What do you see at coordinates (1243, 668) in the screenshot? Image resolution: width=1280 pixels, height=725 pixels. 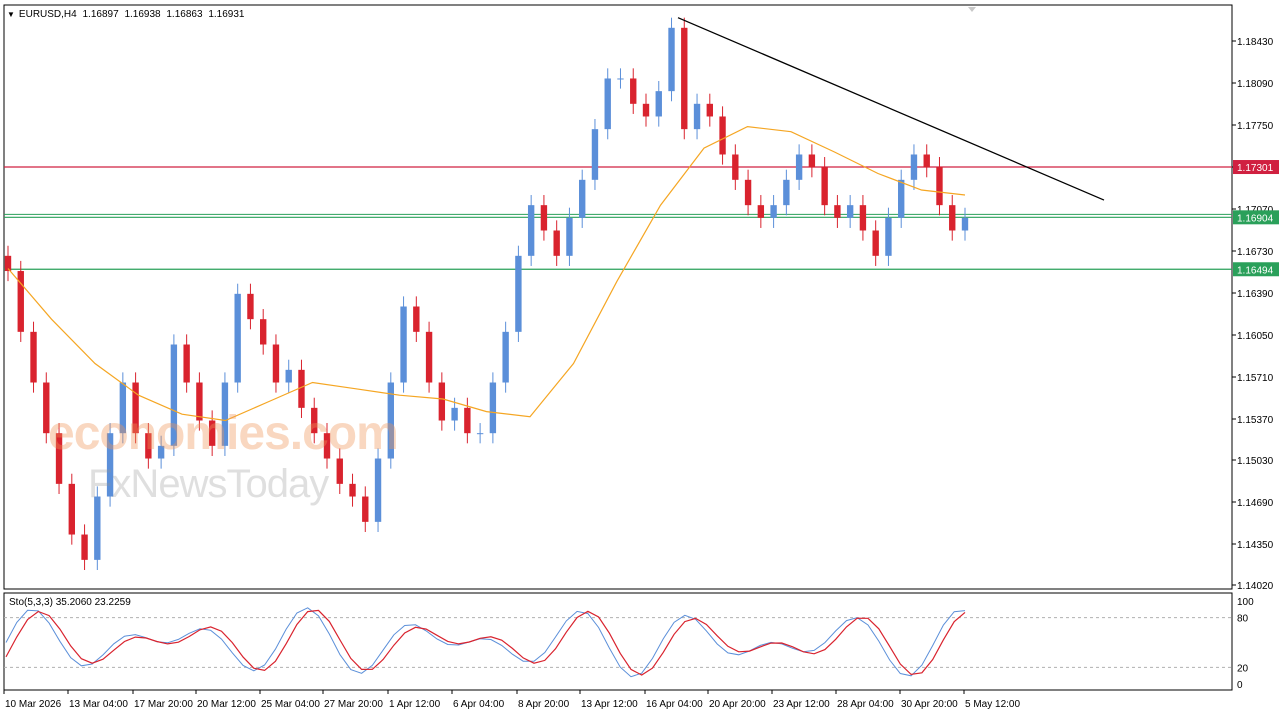 I see `stochastic-tick-label: 20` at bounding box center [1243, 668].